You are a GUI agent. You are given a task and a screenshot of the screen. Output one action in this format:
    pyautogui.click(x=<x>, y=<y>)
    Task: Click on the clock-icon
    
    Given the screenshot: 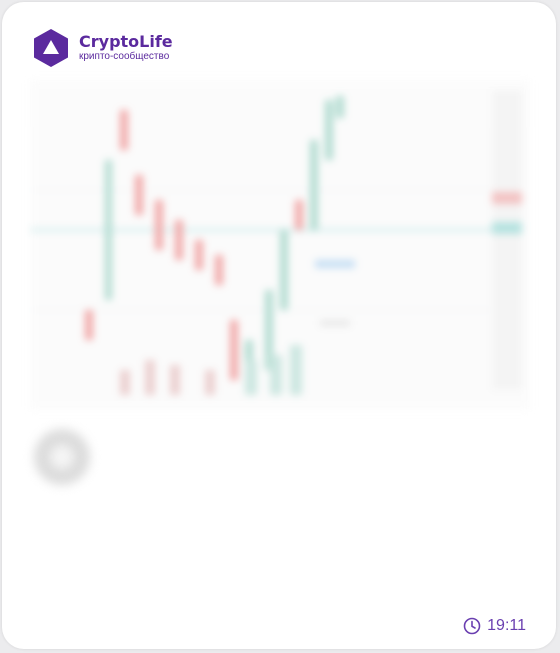 What is the action you would take?
    pyautogui.click(x=472, y=626)
    